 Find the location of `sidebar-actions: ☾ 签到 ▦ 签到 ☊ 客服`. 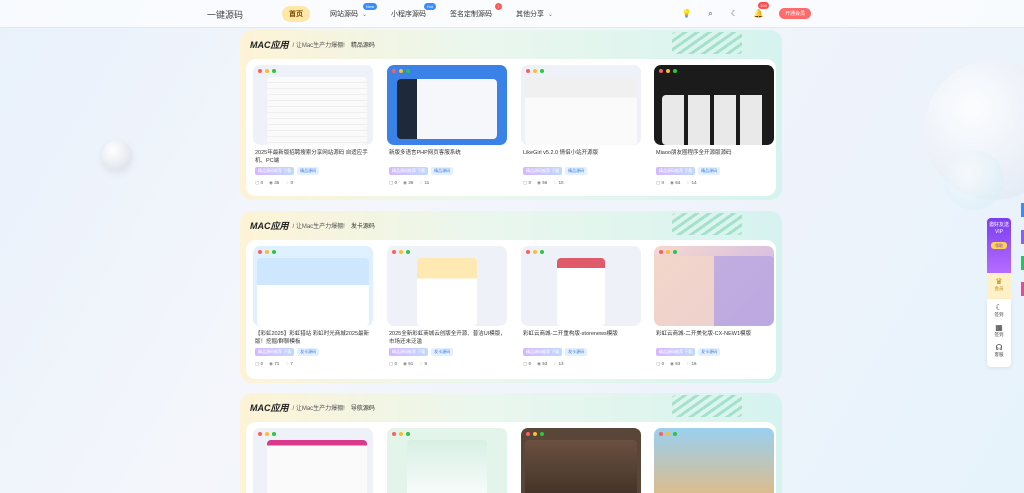

sidebar-actions: ☾ 签到 ▦ 签到 ☊ 客服 is located at coordinates (999, 333).